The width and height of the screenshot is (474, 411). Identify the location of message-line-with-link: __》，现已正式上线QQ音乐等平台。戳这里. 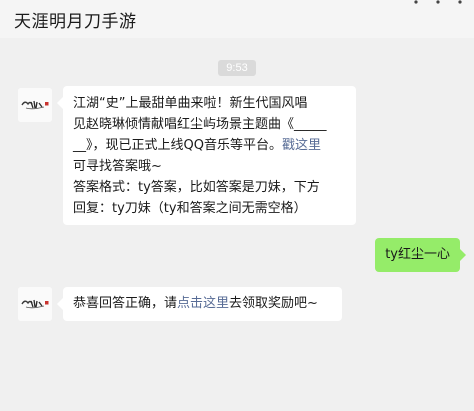
(210, 145).